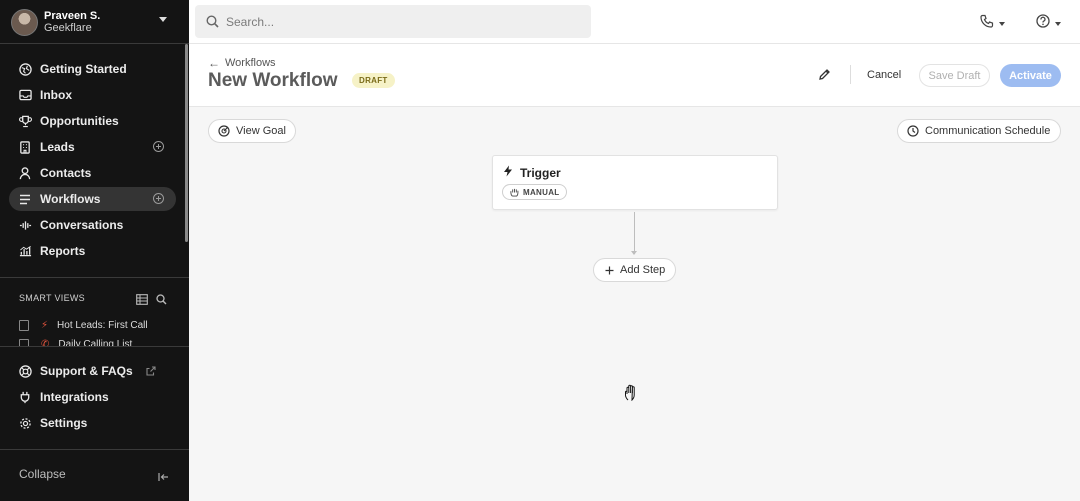  I want to click on sidebar-item-label: Settings, so click(64, 423).